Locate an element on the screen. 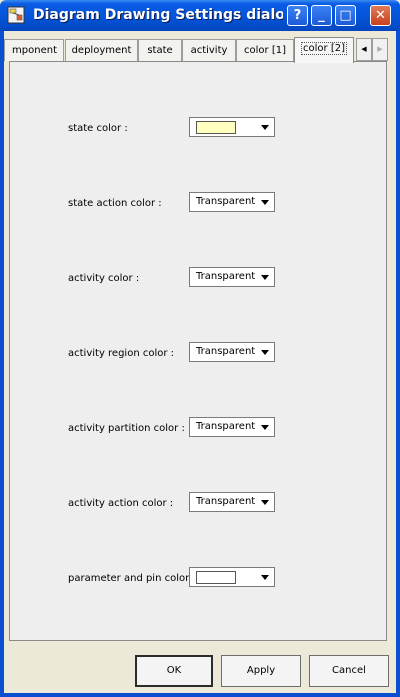 This screenshot has width=400, height=697. activity-region-color-label: activity region color : is located at coordinates (121, 353).